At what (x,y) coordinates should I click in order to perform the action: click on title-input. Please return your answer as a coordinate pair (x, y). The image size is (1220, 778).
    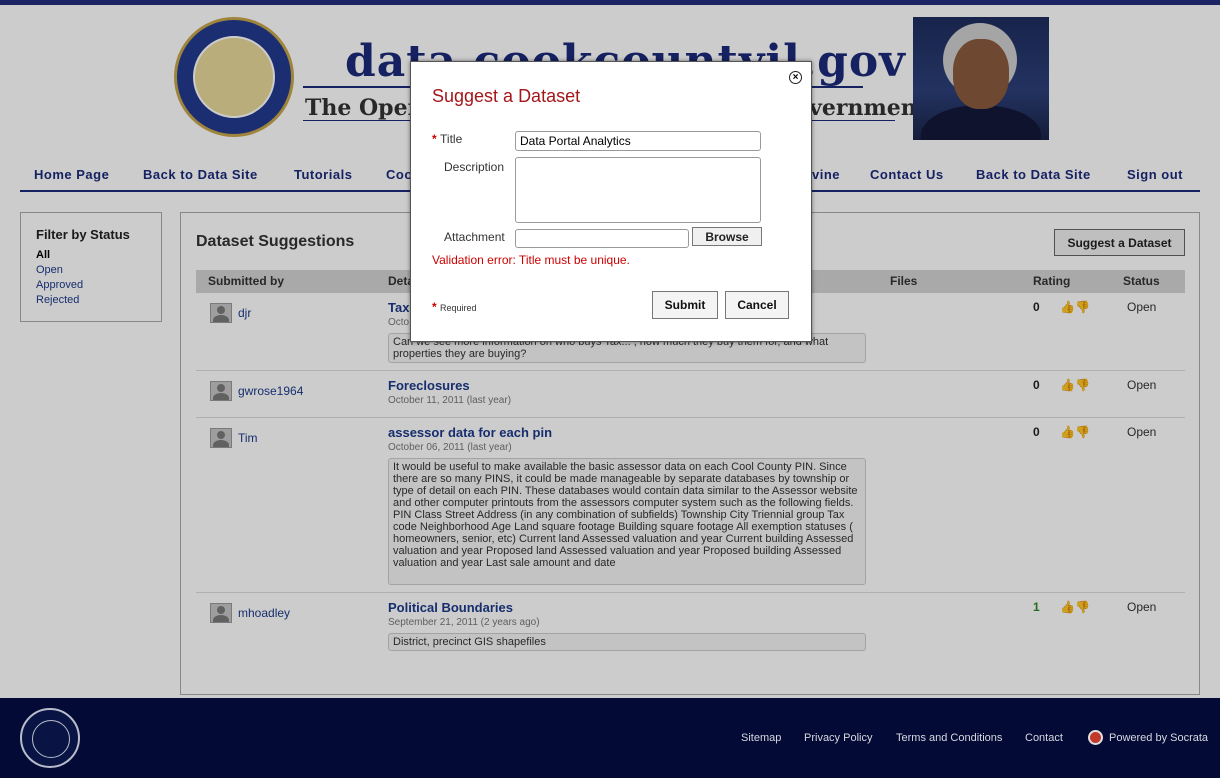
    Looking at the image, I should click on (638, 141).